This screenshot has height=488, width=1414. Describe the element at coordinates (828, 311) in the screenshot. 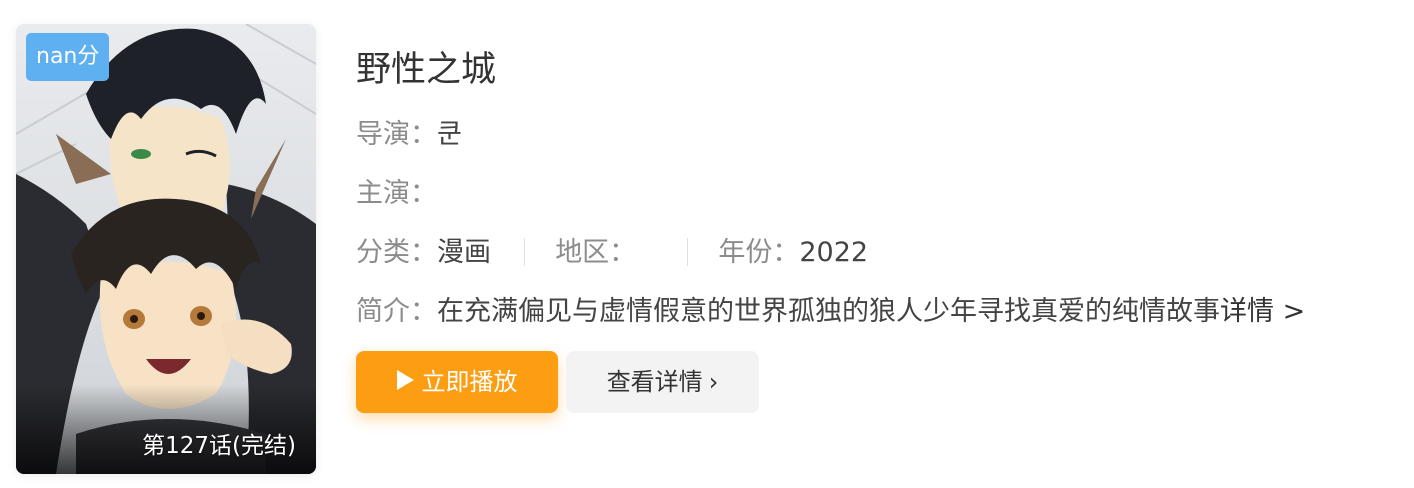

I see `synopsis-text: 在充满偏见与虚情假意的世界孤独的狼人少年寻找真爱的纯情故事` at that location.